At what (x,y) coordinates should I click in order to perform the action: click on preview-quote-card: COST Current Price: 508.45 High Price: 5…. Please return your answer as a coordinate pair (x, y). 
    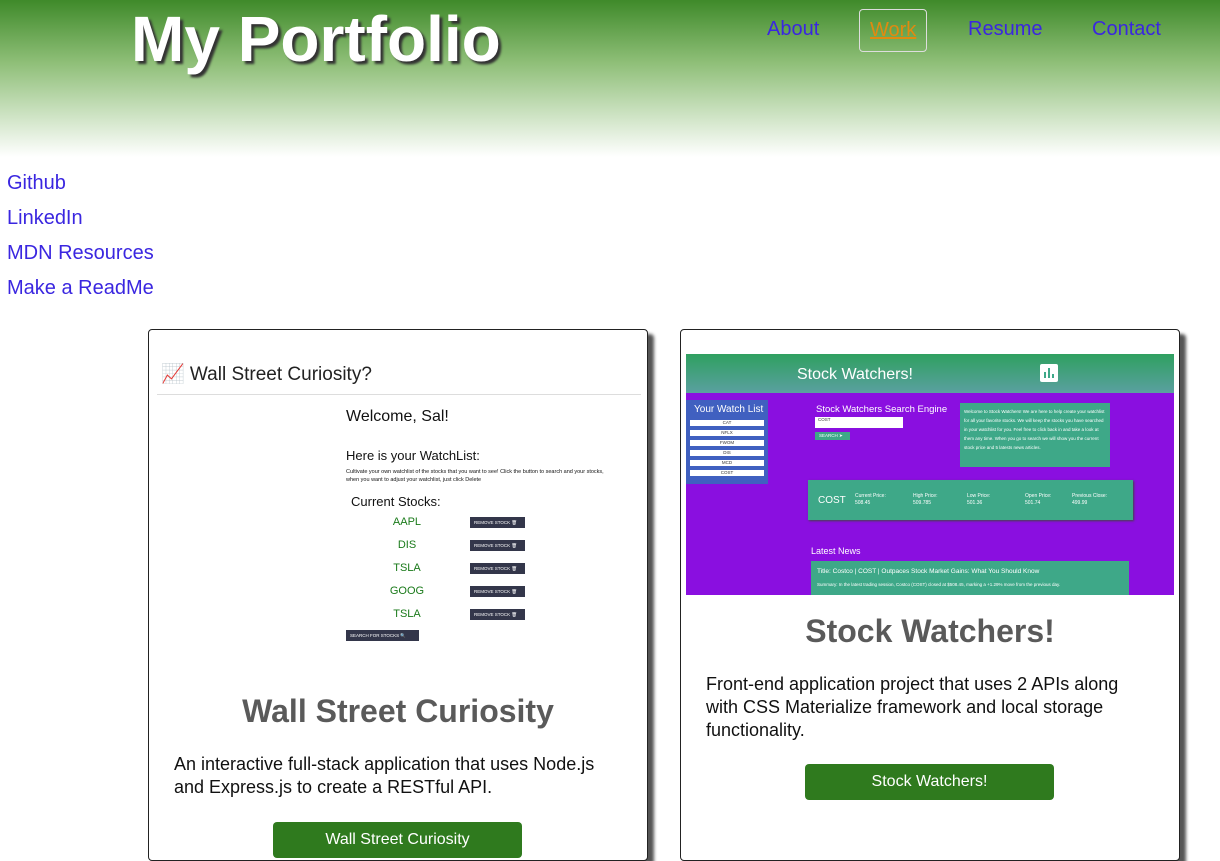
    Looking at the image, I should click on (970, 500).